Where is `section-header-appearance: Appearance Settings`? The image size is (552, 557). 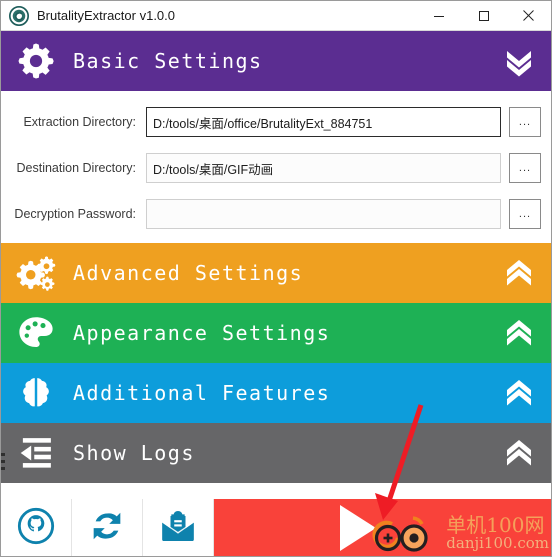 section-header-appearance: Appearance Settings is located at coordinates (276, 333).